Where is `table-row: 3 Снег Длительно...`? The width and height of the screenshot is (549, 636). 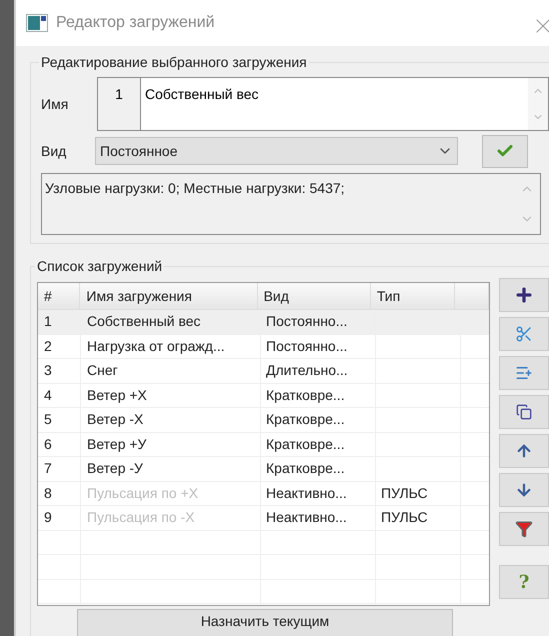 table-row: 3 Снег Длительно... is located at coordinates (263, 371).